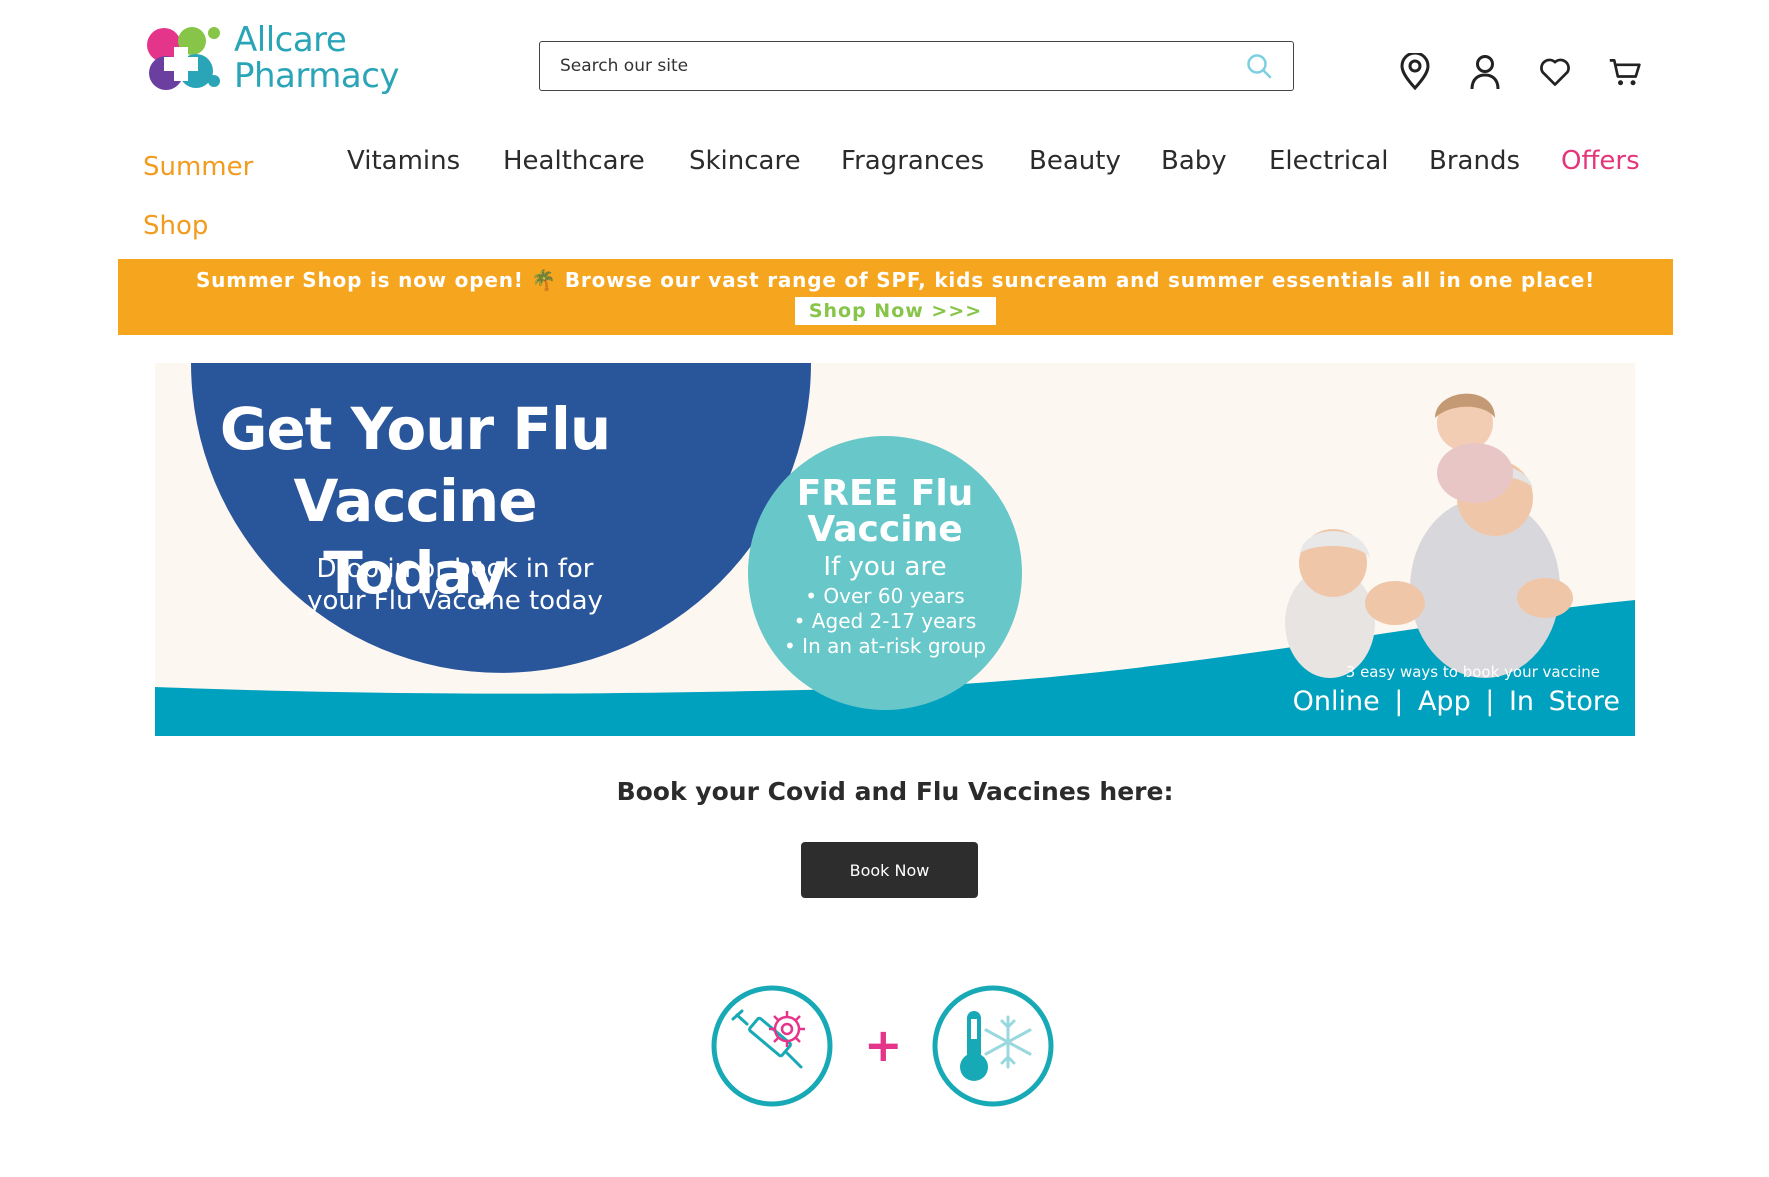 The width and height of the screenshot is (1769, 1177). I want to click on family-photo, so click(1429, 535).